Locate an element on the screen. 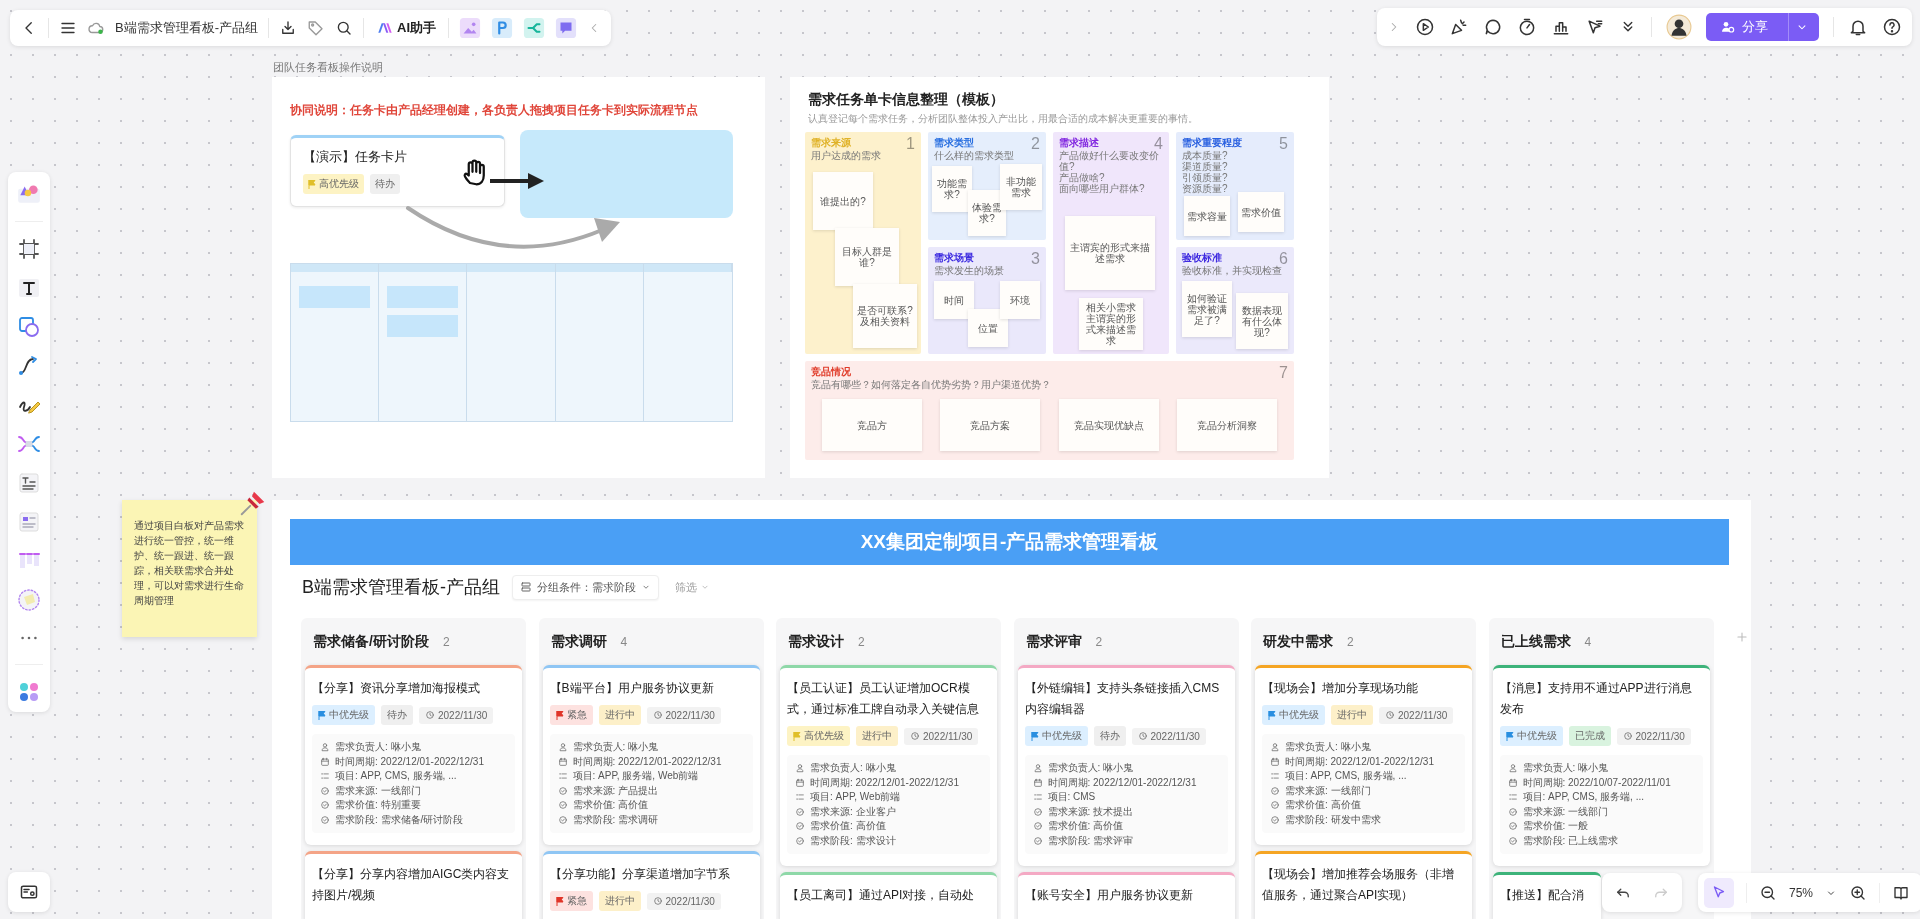  task-card: 【分享功能】分享渠道增加字节系 紧急 进行中 2022/11/30 is located at coordinates (651, 885).